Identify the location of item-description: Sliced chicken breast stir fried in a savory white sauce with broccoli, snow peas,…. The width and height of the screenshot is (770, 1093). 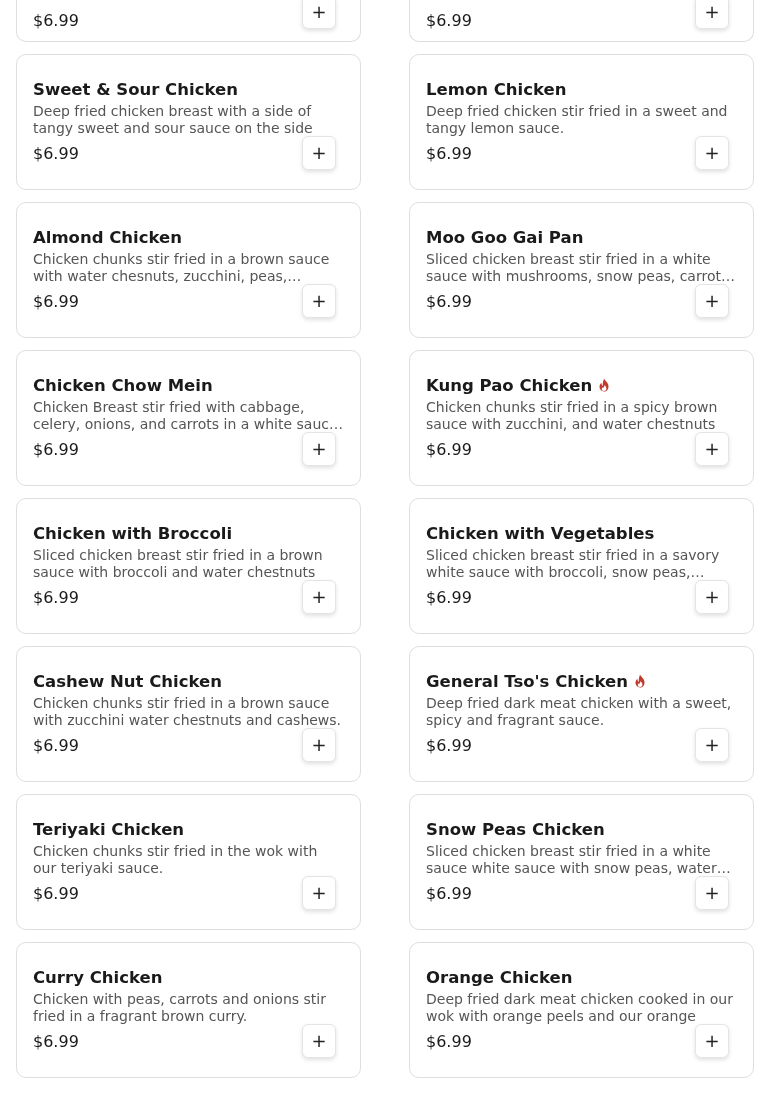
(573, 564).